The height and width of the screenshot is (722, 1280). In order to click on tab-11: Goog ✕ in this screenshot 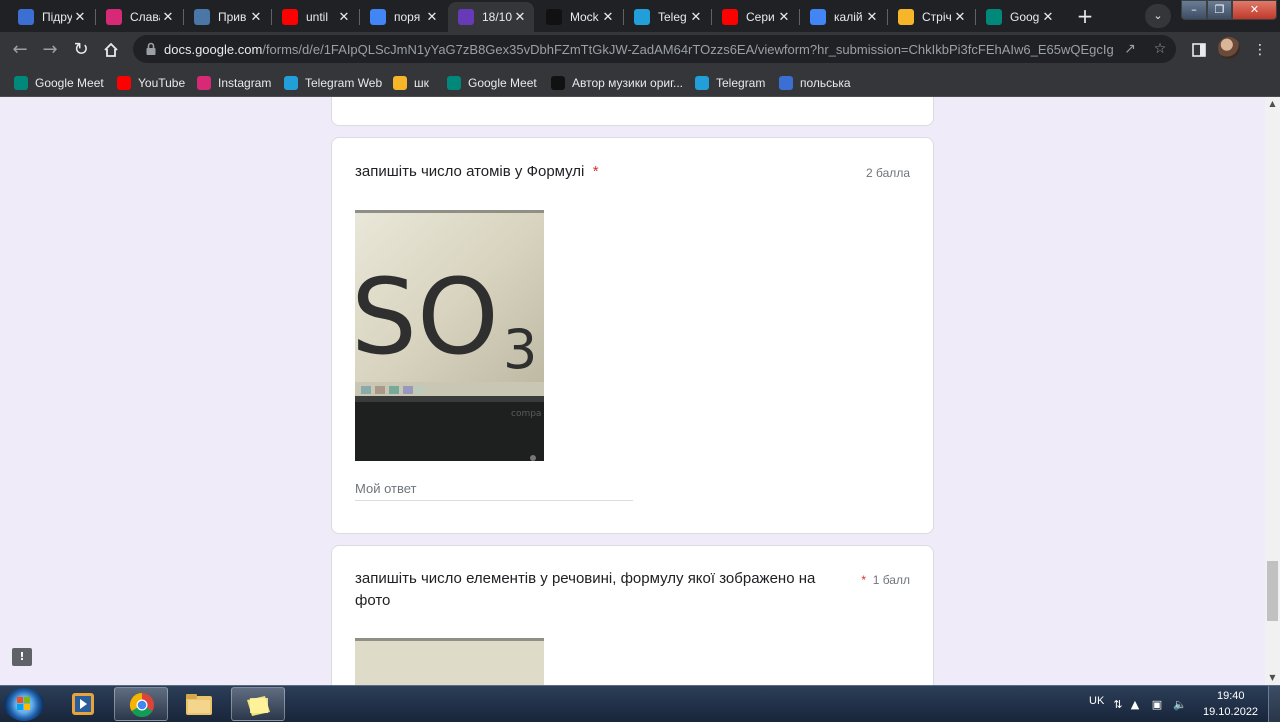, I will do `click(1019, 17)`.